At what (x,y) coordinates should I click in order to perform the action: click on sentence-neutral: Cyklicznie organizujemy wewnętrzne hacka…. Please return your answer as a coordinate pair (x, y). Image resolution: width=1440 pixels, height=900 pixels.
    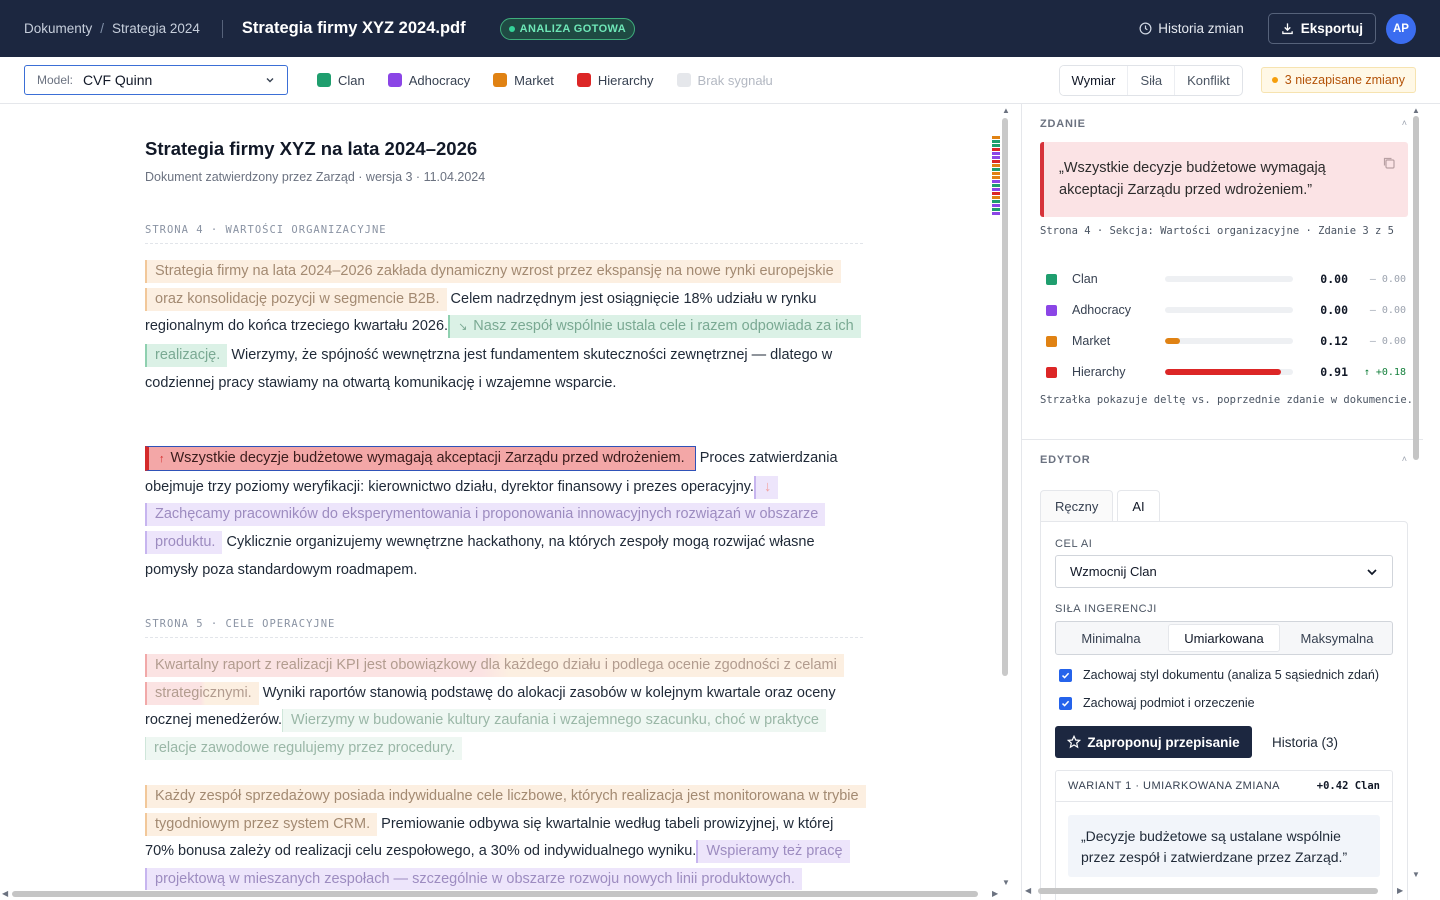
    Looking at the image, I should click on (480, 556).